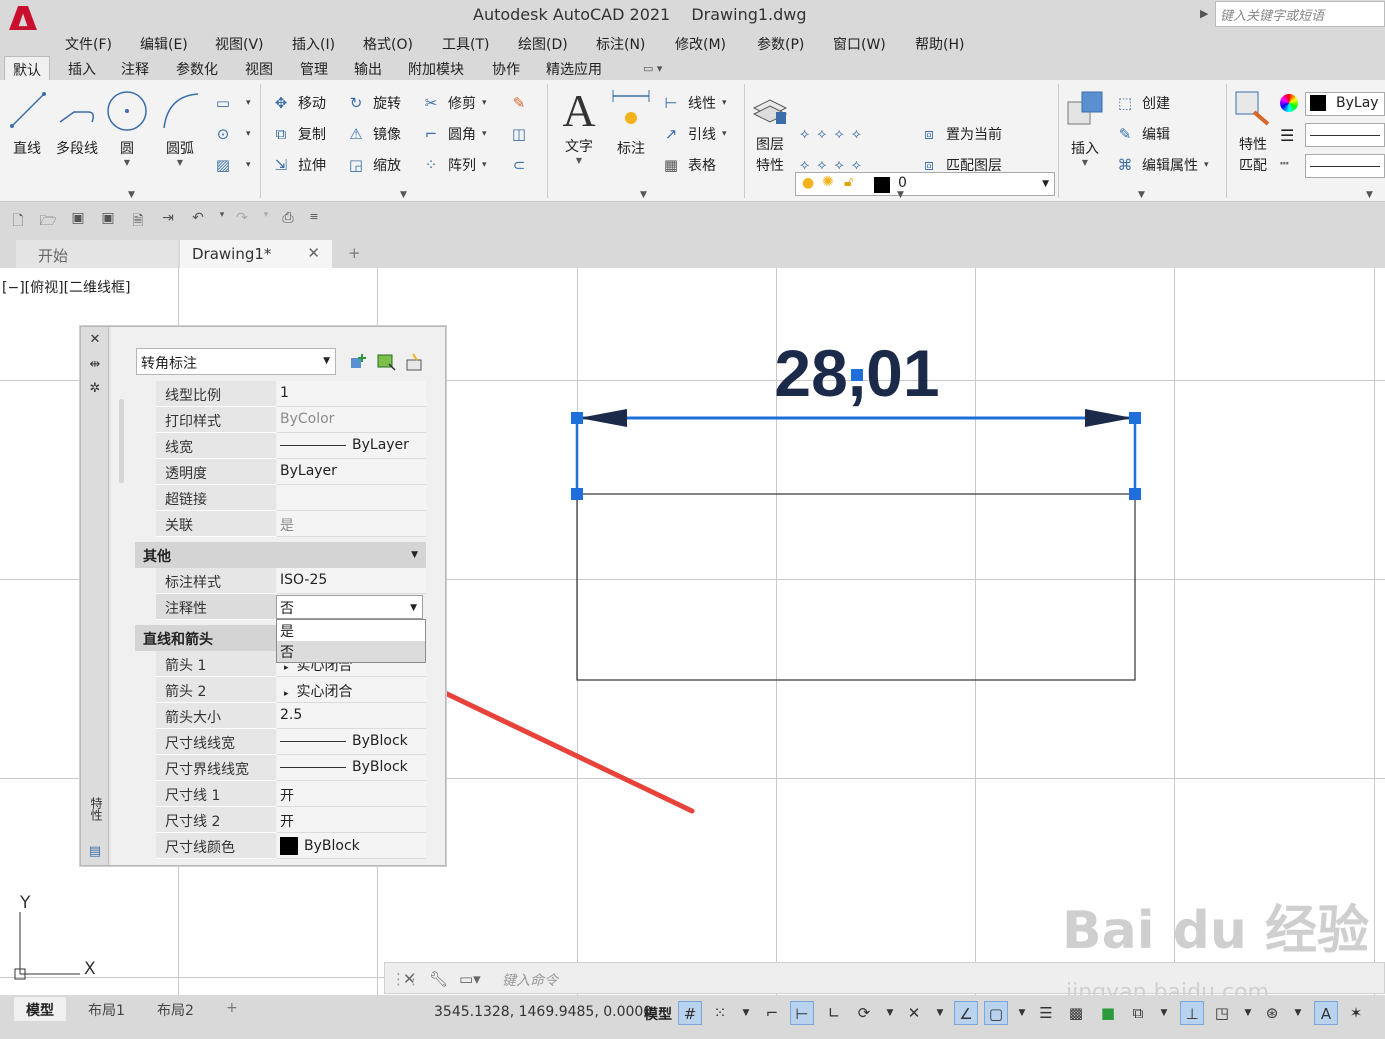 The width and height of the screenshot is (1385, 1039). I want to click on property-row-dimline2: 尺寸线 2开, so click(291, 820).